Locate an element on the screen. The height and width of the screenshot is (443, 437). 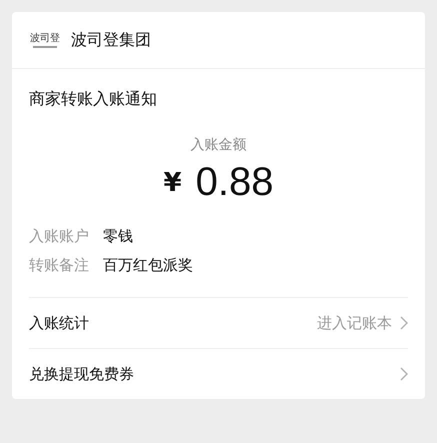
detail-label: 转账备注 is located at coordinates (59, 265).